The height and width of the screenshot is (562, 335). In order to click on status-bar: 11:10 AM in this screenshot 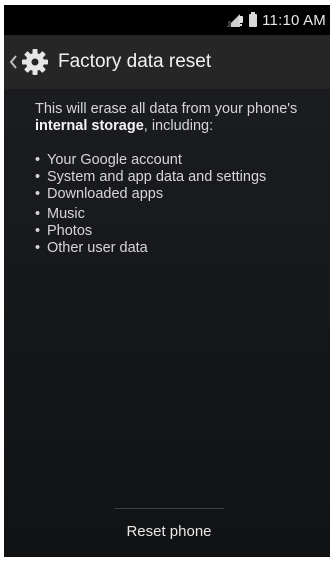, I will do `click(167, 20)`.